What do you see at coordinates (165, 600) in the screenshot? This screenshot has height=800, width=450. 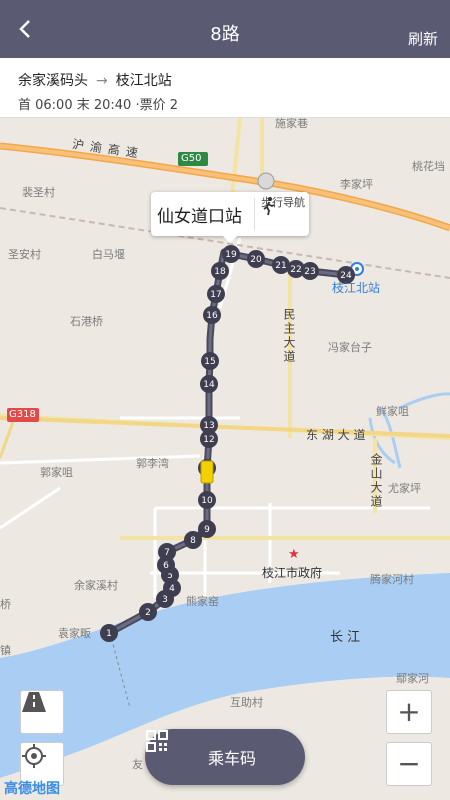 I see `svg-text: 3` at bounding box center [165, 600].